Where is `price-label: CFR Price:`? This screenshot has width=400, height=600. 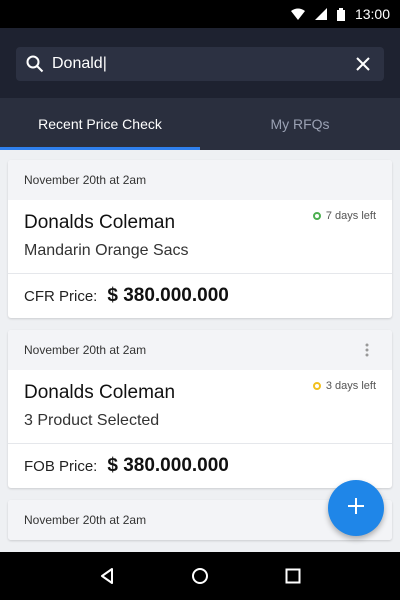 price-label: CFR Price: is located at coordinates (61, 296).